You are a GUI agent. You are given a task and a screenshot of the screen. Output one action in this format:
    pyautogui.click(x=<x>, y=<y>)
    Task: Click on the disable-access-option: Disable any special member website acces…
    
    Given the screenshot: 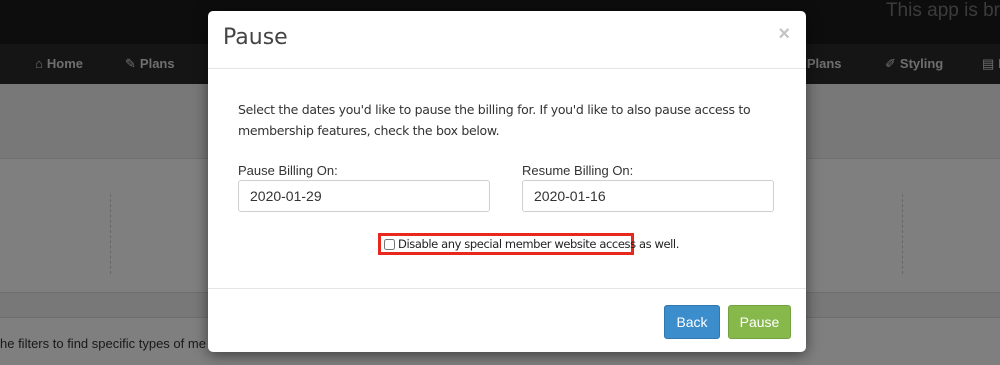 What is the action you would take?
    pyautogui.click(x=531, y=244)
    